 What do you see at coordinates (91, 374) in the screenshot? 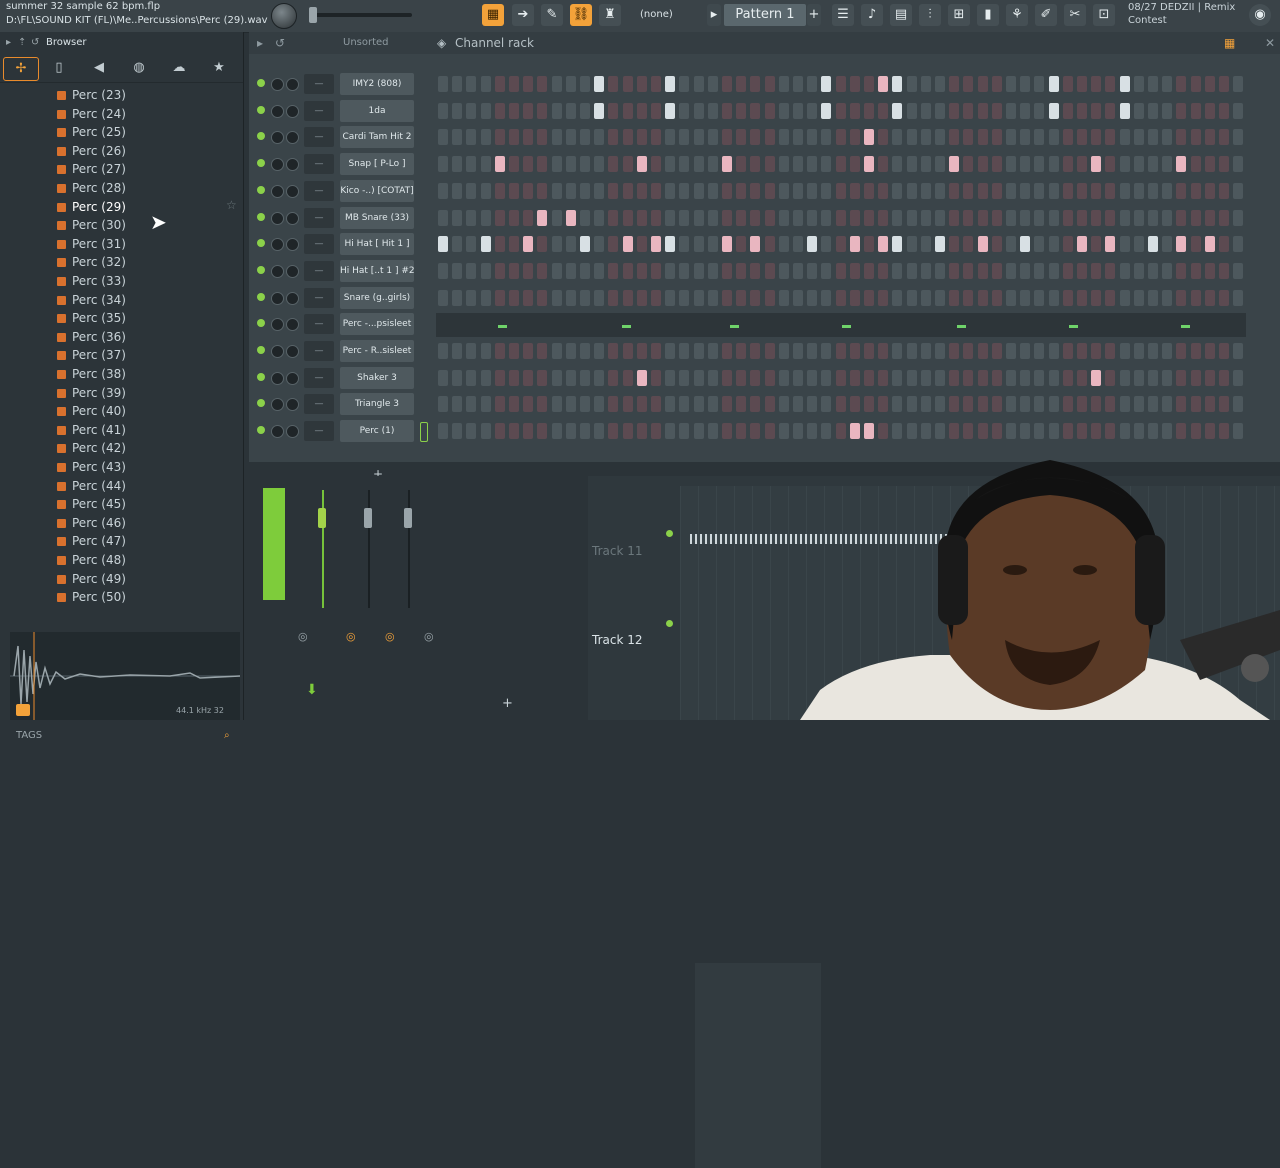
I see `browser-file-item: Perc (38)` at bounding box center [91, 374].